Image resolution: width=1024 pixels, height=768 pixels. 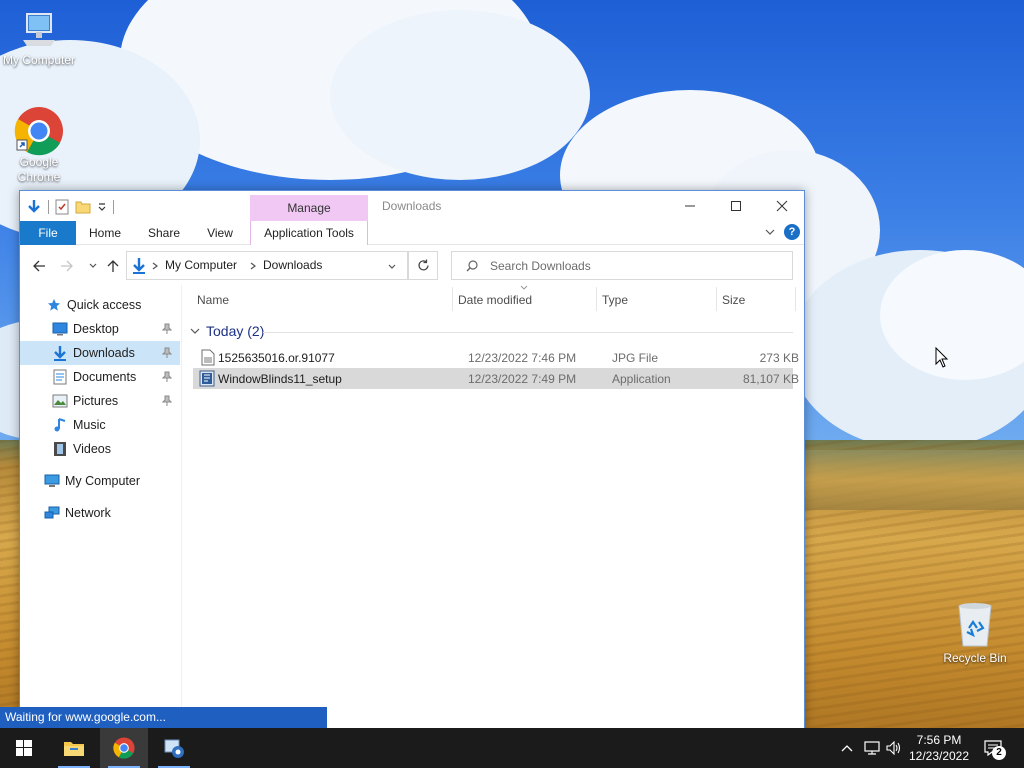 I want to click on back-button, so click(x=39, y=266).